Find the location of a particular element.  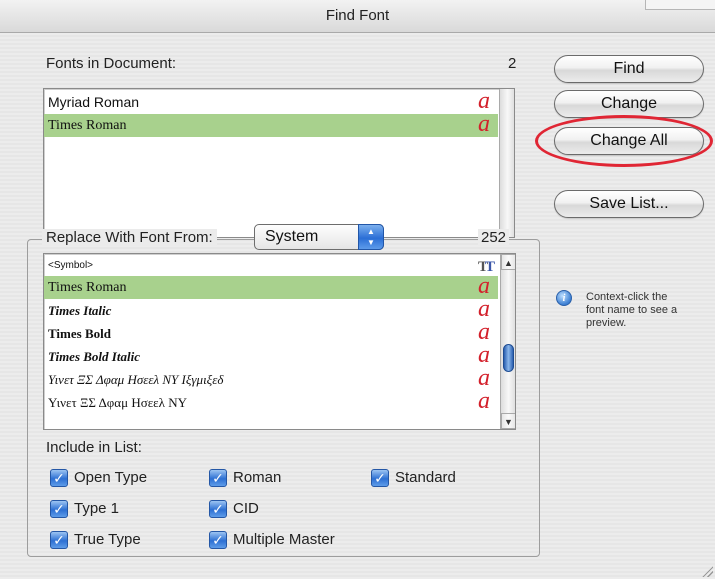

titlebar-corner is located at coordinates (680, 5).